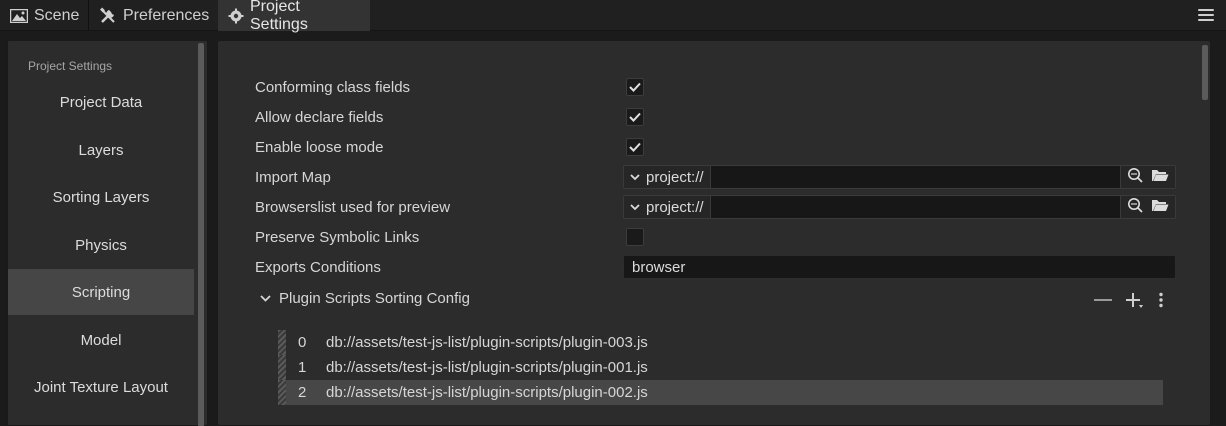  I want to click on enable-loose-mode-label: Enable loose mode, so click(319, 147).